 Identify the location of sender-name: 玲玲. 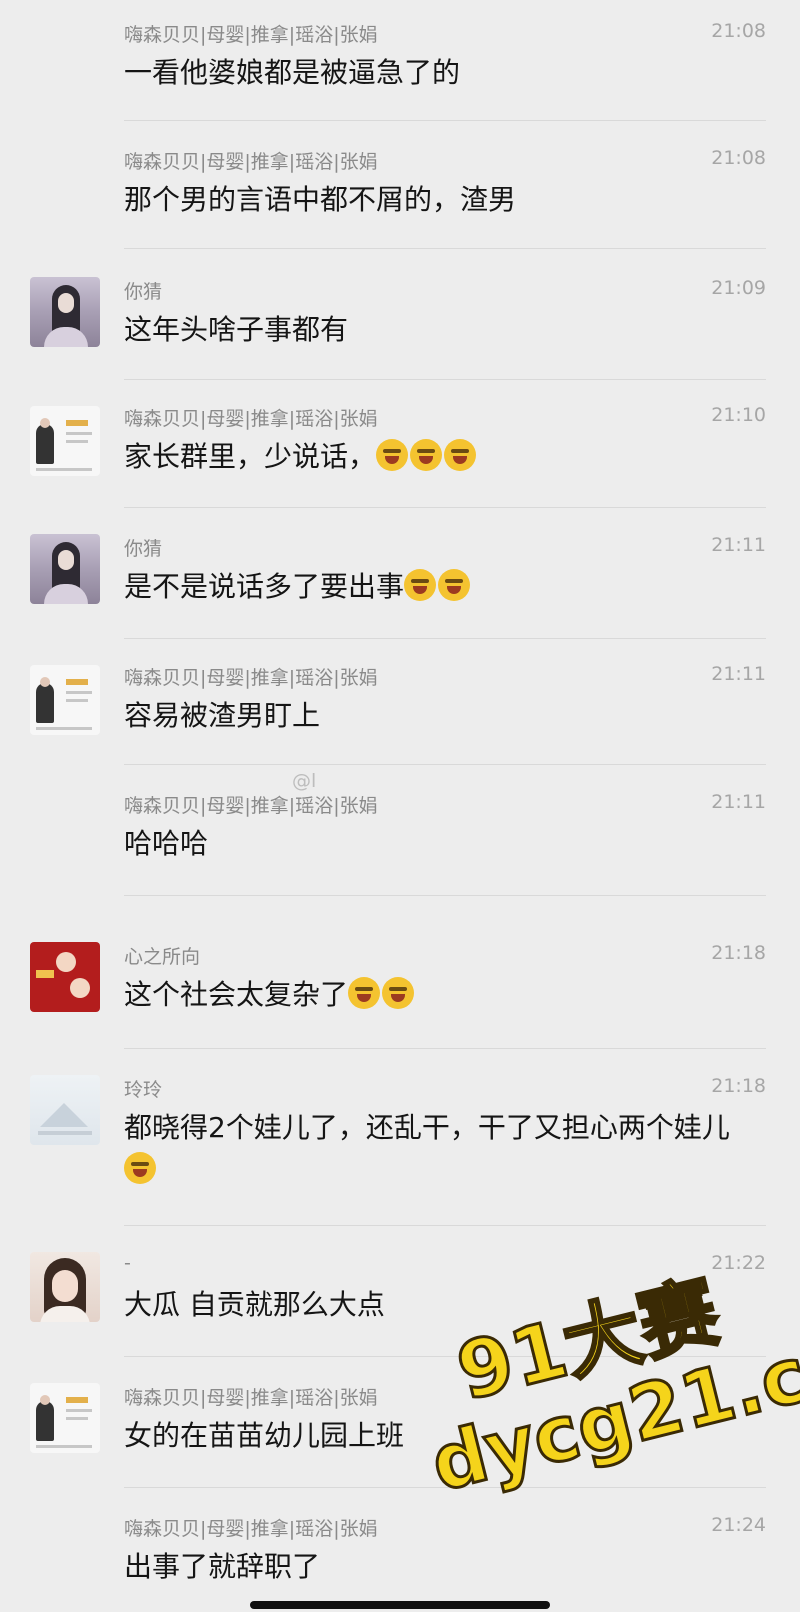
(143, 1090).